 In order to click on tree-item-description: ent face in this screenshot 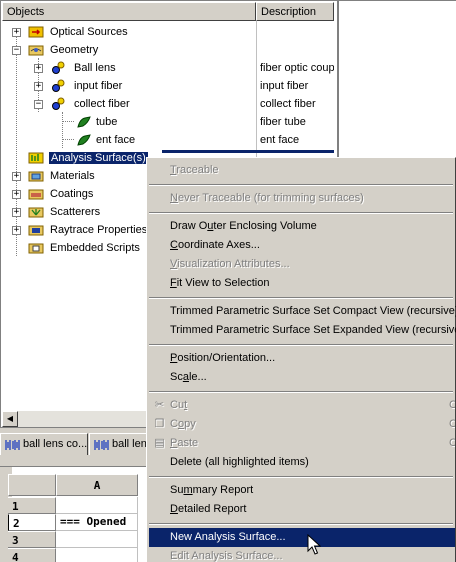, I will do `click(280, 140)`.